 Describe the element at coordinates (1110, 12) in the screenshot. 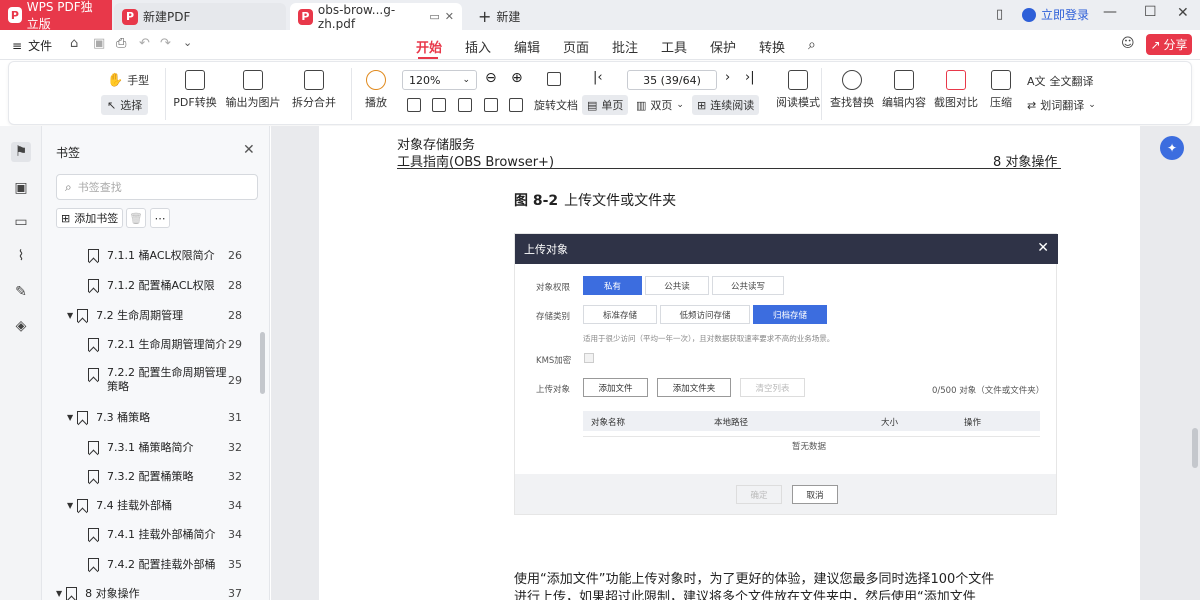

I see `minimize-icon: —` at that location.